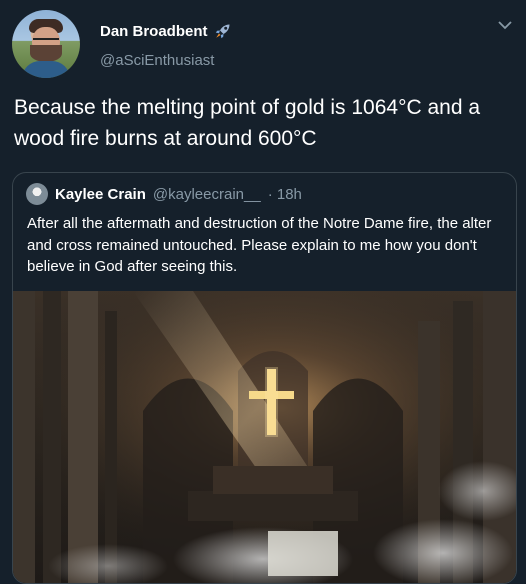  I want to click on quoted-author-handle: @kayleecrain__, so click(207, 194).